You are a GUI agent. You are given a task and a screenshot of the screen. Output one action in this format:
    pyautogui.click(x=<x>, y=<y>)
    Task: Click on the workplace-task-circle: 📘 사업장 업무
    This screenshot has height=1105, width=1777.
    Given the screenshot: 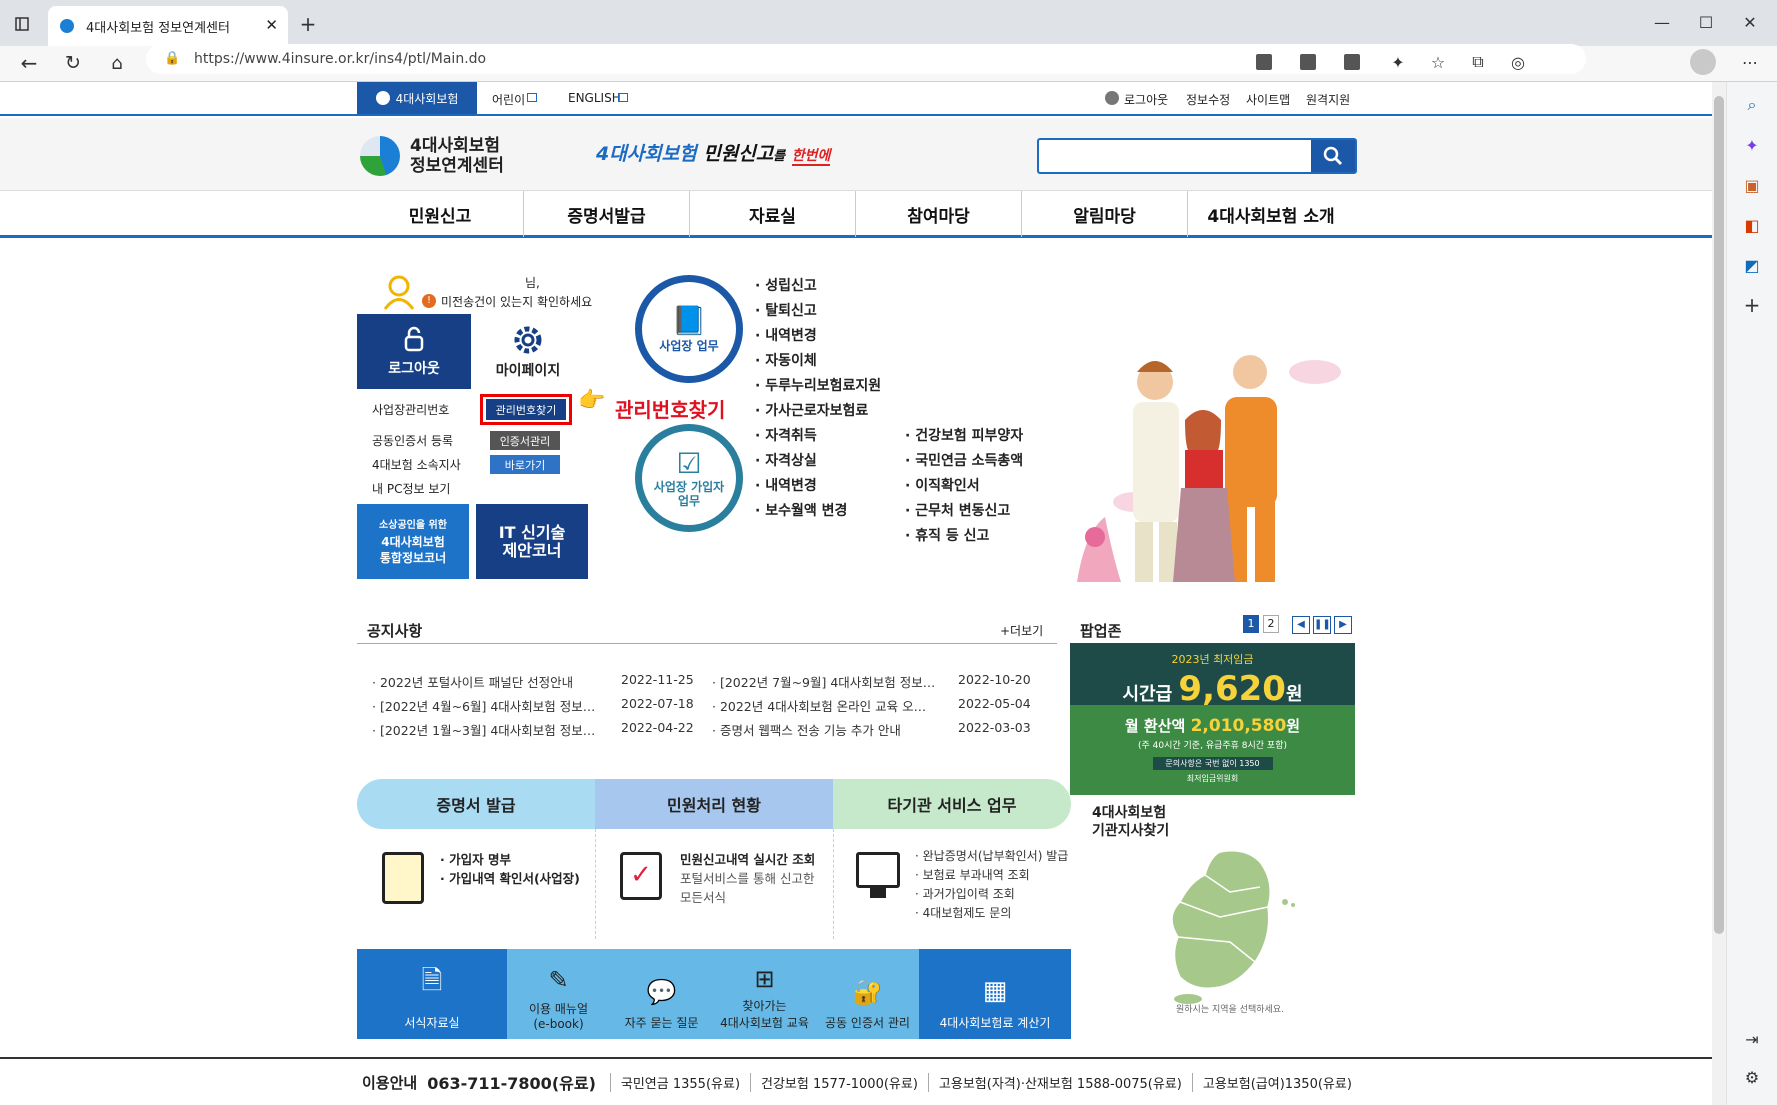 What is the action you would take?
    pyautogui.click(x=689, y=329)
    